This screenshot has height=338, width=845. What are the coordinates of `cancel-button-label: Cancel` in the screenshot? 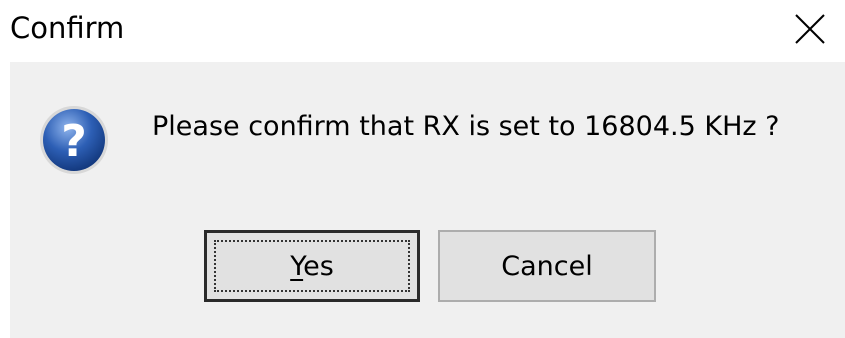 It's located at (547, 266).